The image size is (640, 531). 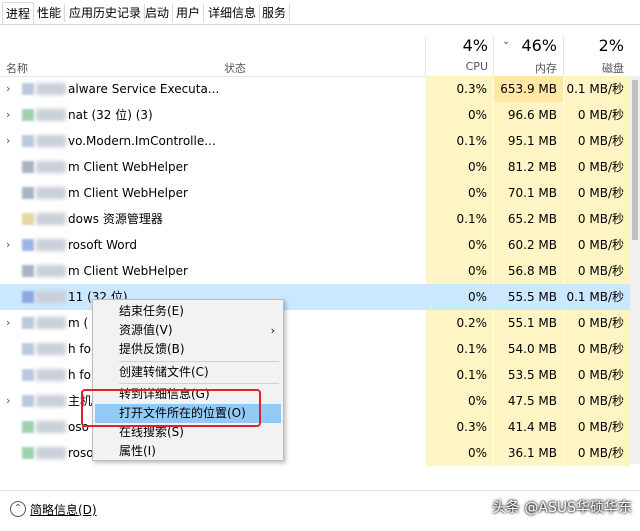 I want to click on tab-performance: 性能, so click(x=50, y=13).